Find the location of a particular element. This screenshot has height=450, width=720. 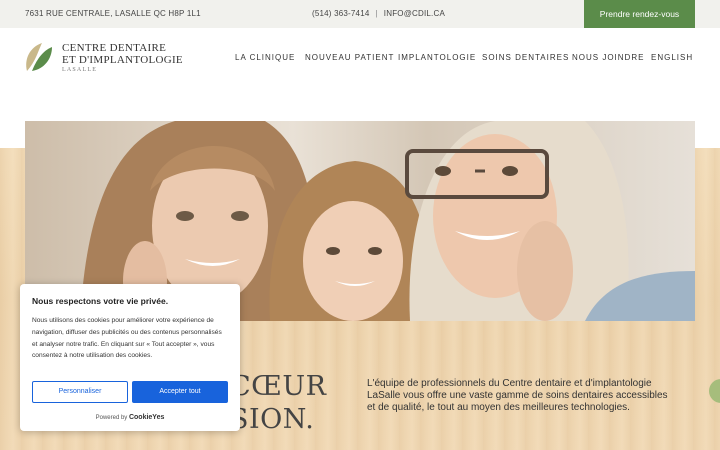

cookie-buttons: Personnaliser Accepter tout is located at coordinates (130, 392).